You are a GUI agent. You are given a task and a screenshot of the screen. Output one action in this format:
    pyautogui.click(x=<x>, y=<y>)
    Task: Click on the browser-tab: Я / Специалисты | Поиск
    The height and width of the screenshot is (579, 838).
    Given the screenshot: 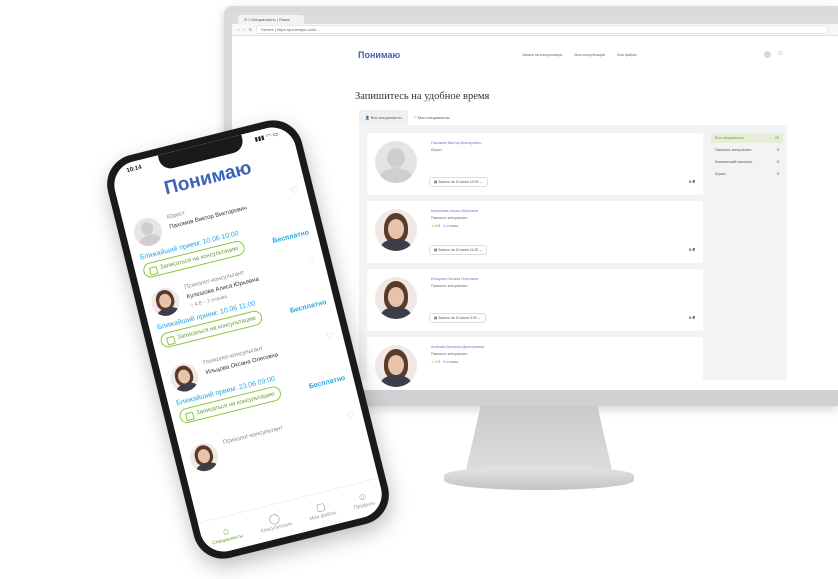 What is the action you would take?
    pyautogui.click(x=271, y=19)
    